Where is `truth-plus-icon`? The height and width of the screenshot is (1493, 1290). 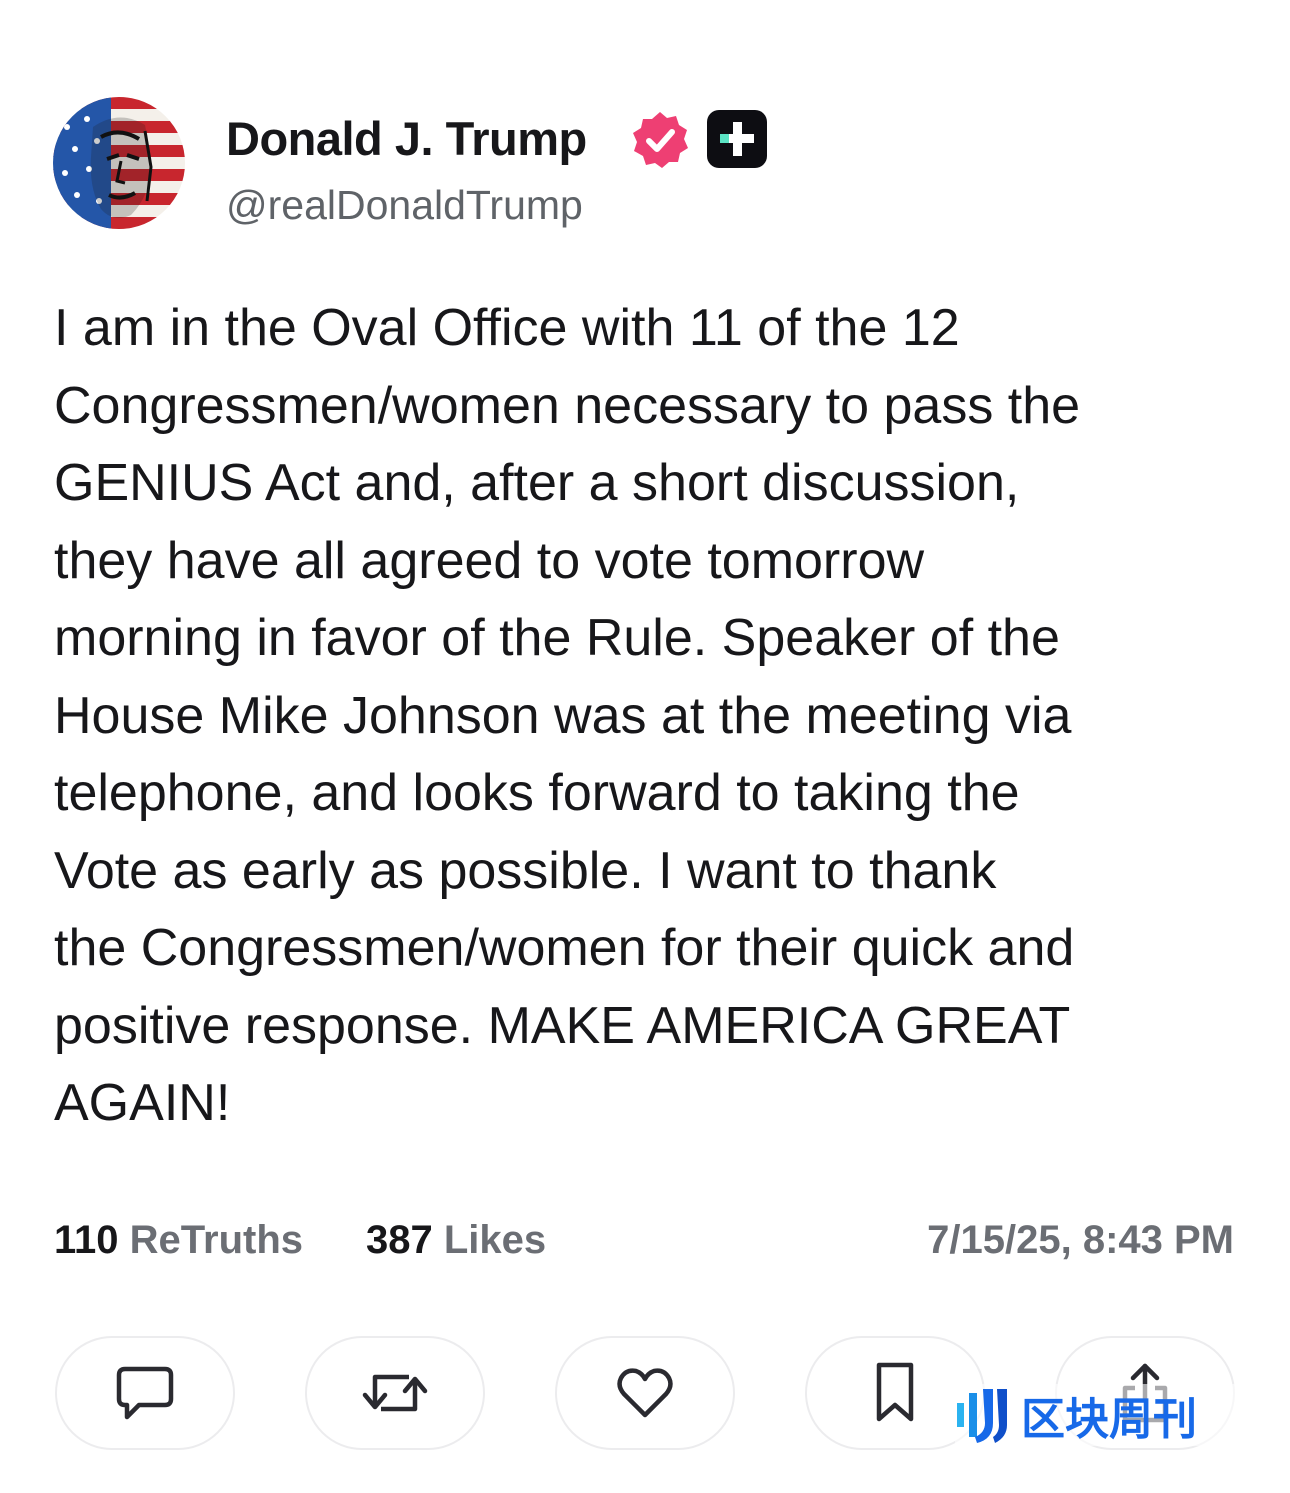 truth-plus-icon is located at coordinates (737, 139).